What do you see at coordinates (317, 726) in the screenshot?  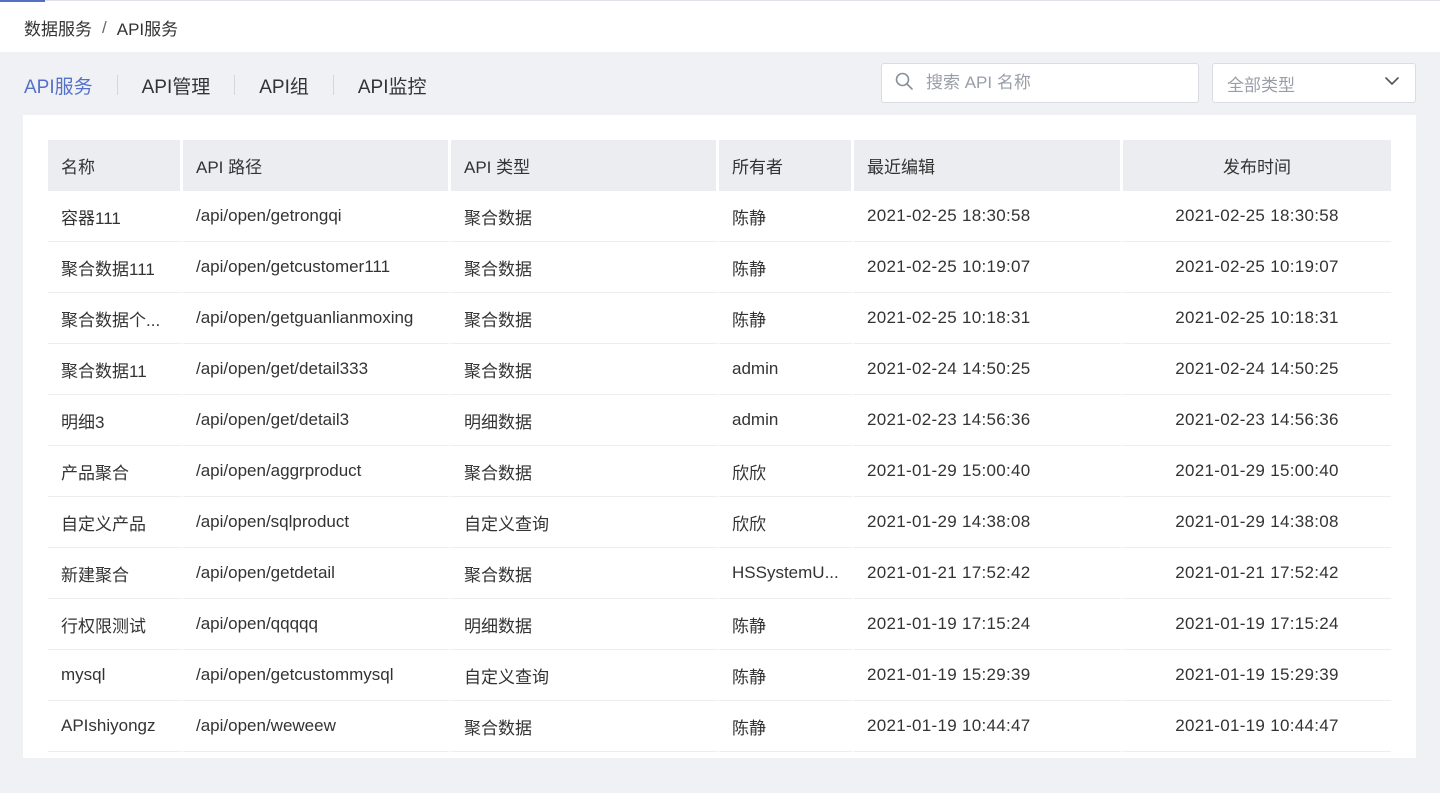 I see `cell-path: /api/open/weweew` at bounding box center [317, 726].